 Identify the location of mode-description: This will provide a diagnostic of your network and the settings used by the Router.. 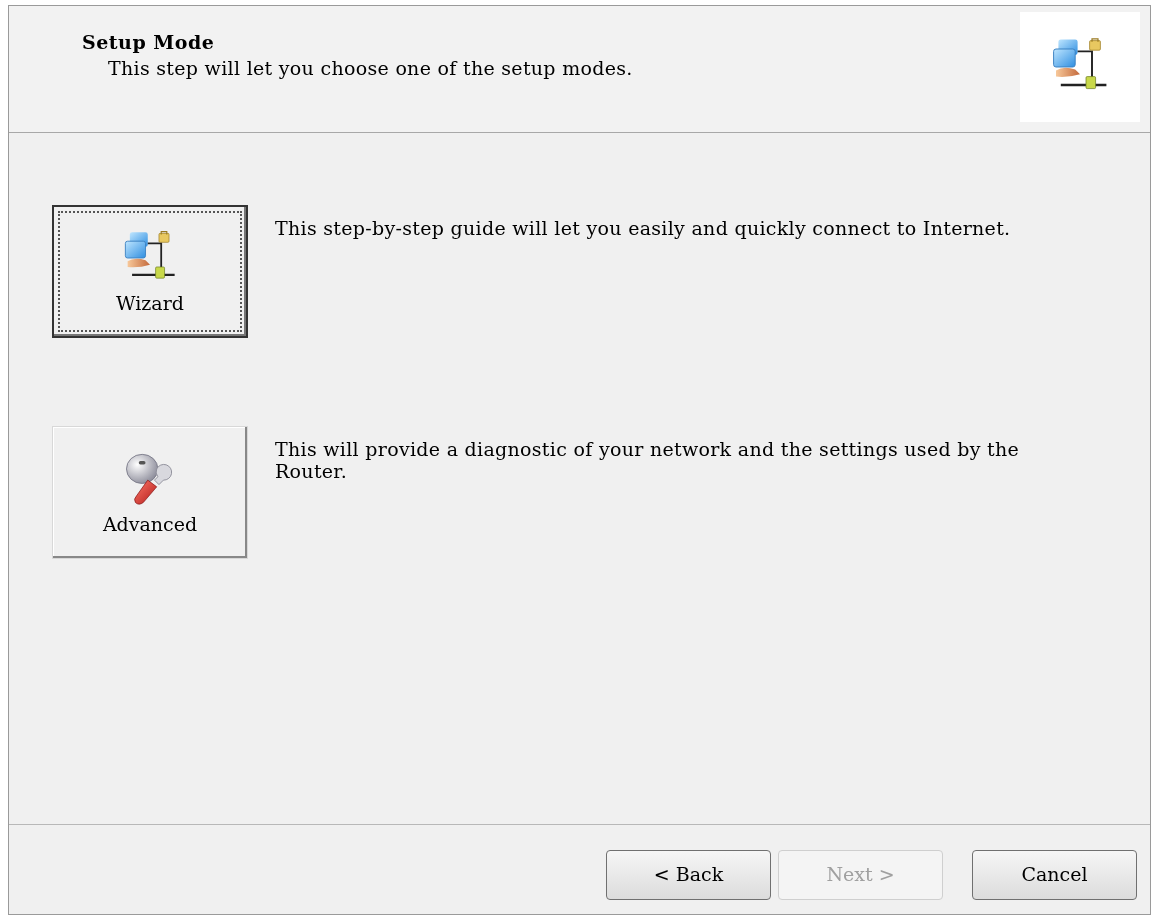
(648, 460).